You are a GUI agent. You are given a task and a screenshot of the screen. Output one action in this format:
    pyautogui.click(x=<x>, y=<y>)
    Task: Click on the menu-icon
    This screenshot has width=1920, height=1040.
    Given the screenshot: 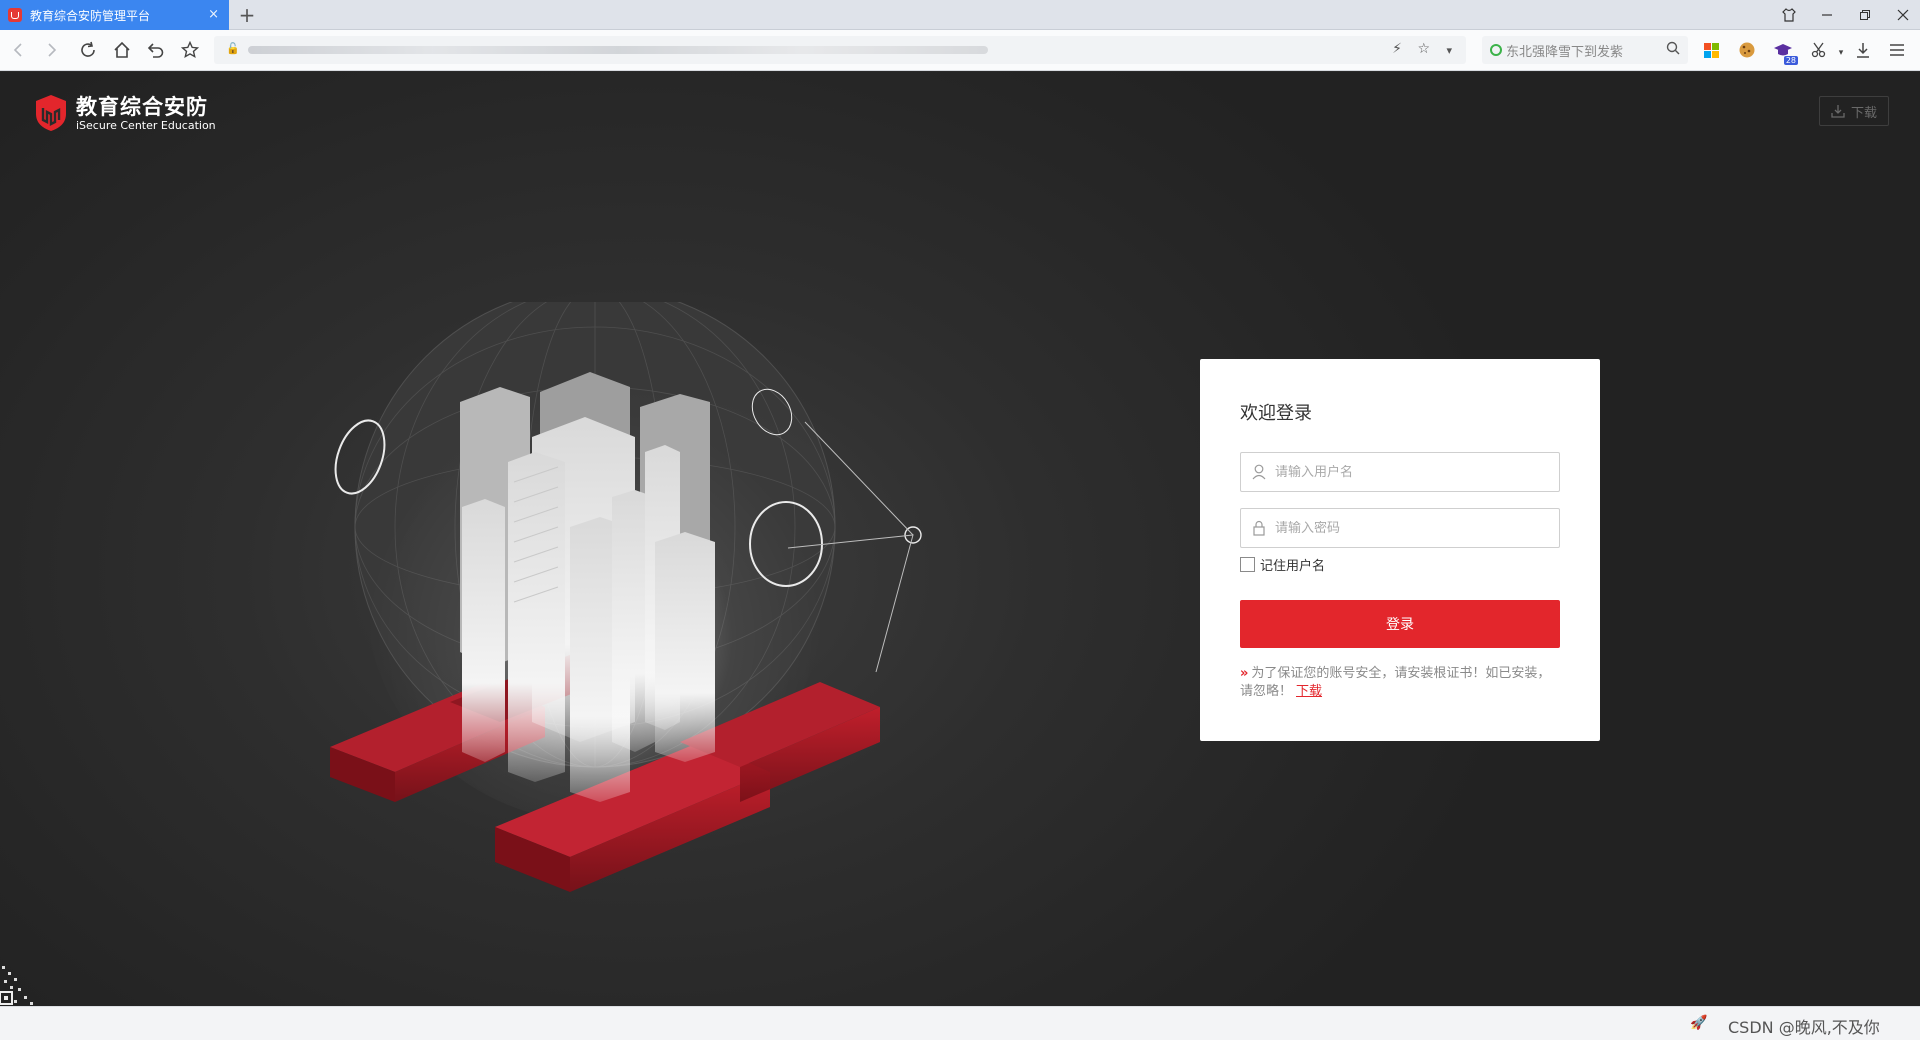 What is the action you would take?
    pyautogui.click(x=1897, y=50)
    